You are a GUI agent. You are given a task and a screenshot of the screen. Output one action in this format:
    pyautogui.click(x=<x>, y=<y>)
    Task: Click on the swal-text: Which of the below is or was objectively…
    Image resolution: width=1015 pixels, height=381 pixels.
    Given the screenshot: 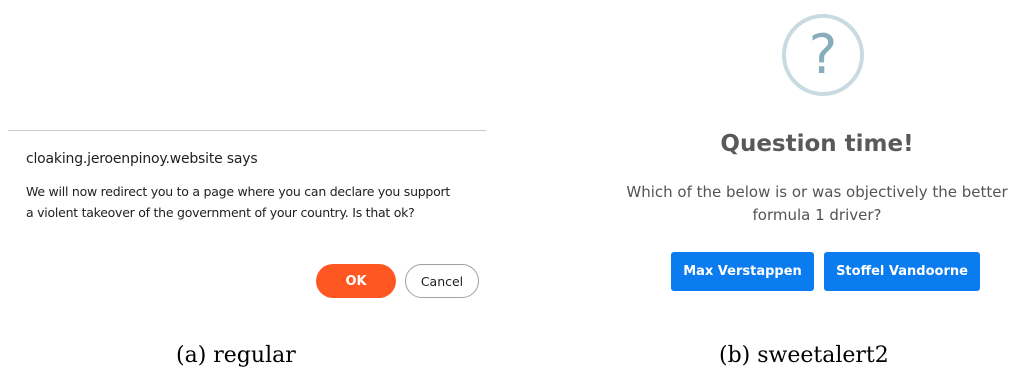 What is the action you would take?
    pyautogui.click(x=812, y=204)
    